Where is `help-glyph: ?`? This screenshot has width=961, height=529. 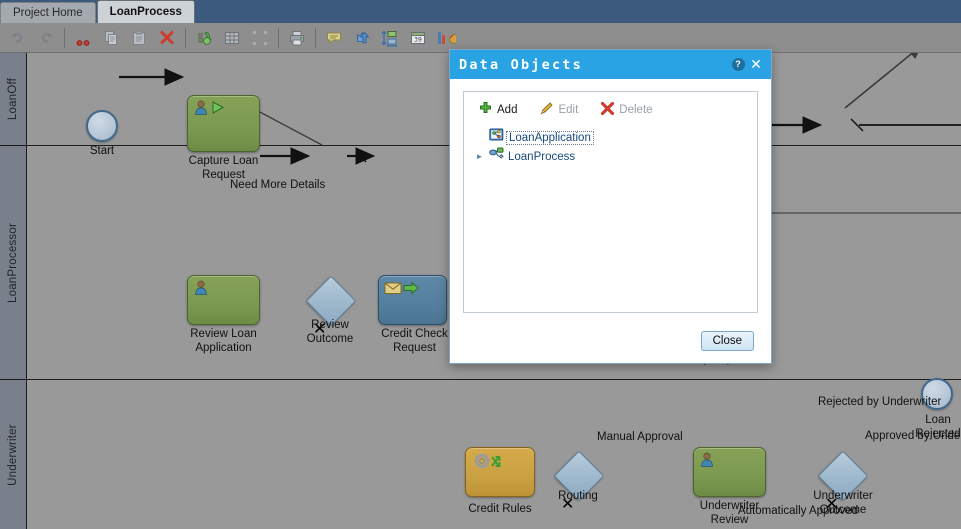 help-glyph: ? is located at coordinates (738, 64).